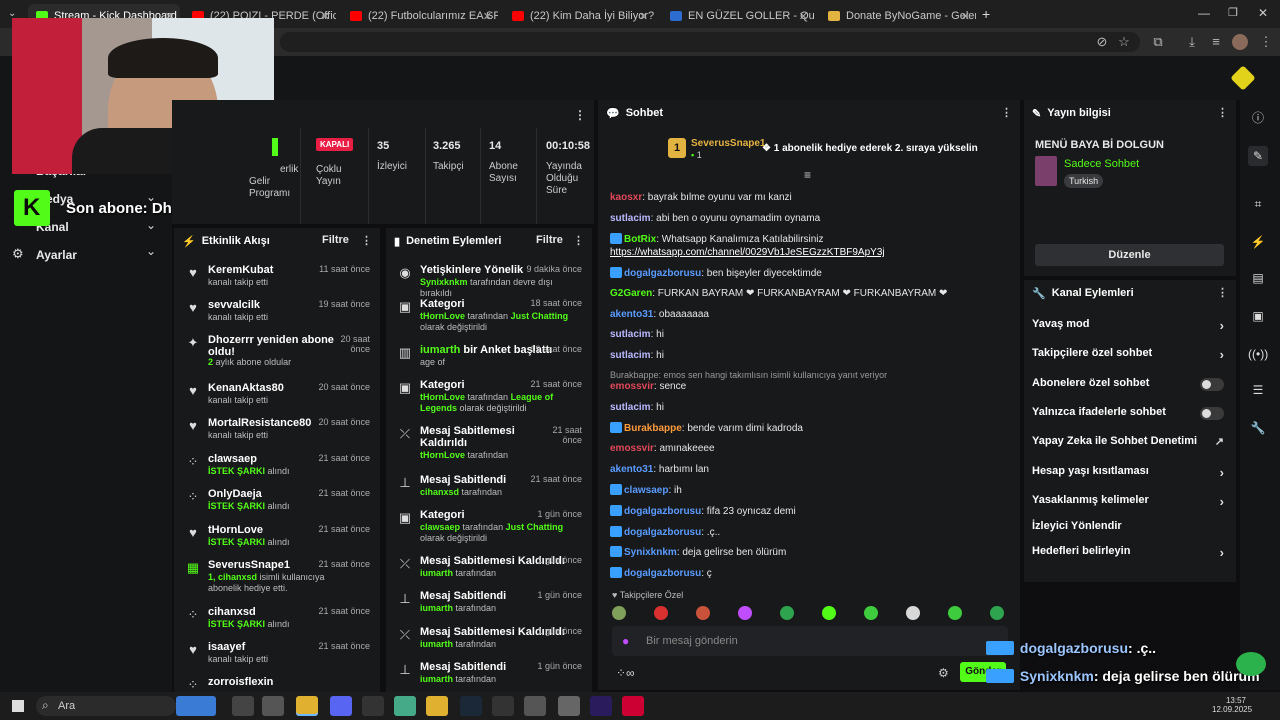 The height and width of the screenshot is (720, 1280). Describe the element at coordinates (277, 657) in the screenshot. I see `activity-item: ♥ isaayef kanalı takip etti 21 saat önce` at that location.